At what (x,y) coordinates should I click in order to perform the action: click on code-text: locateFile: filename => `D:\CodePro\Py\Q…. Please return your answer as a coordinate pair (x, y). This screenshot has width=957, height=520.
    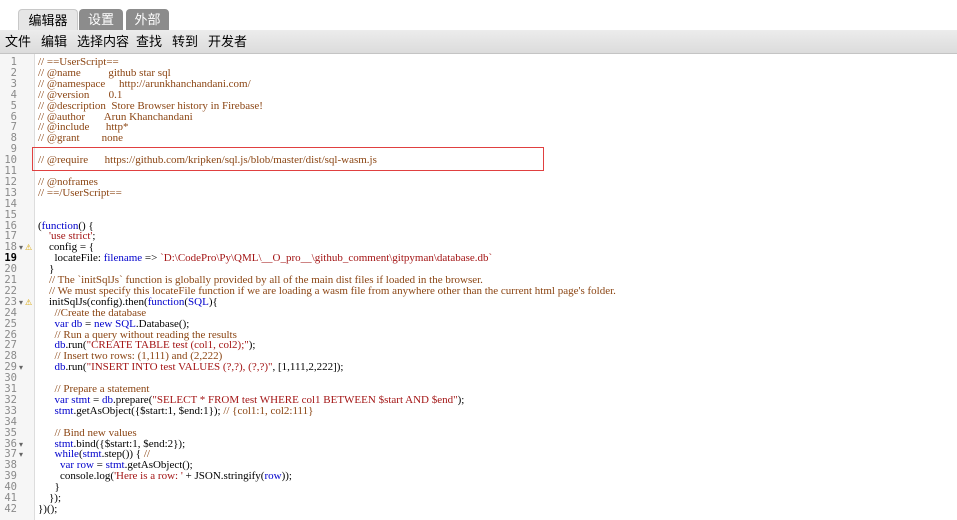
    Looking at the image, I should click on (265, 258).